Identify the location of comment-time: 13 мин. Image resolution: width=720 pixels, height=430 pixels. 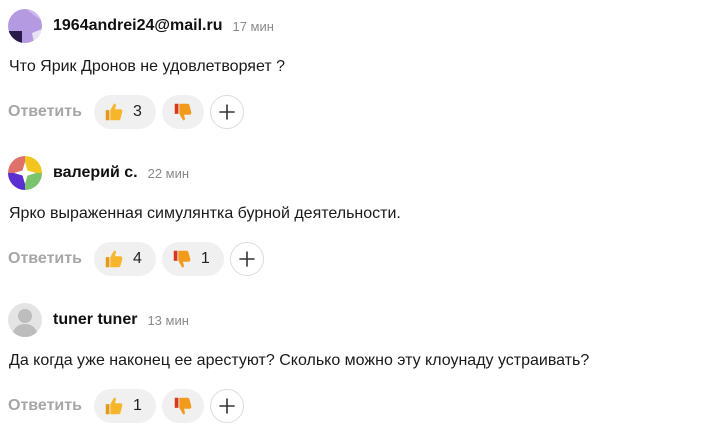
(168, 320).